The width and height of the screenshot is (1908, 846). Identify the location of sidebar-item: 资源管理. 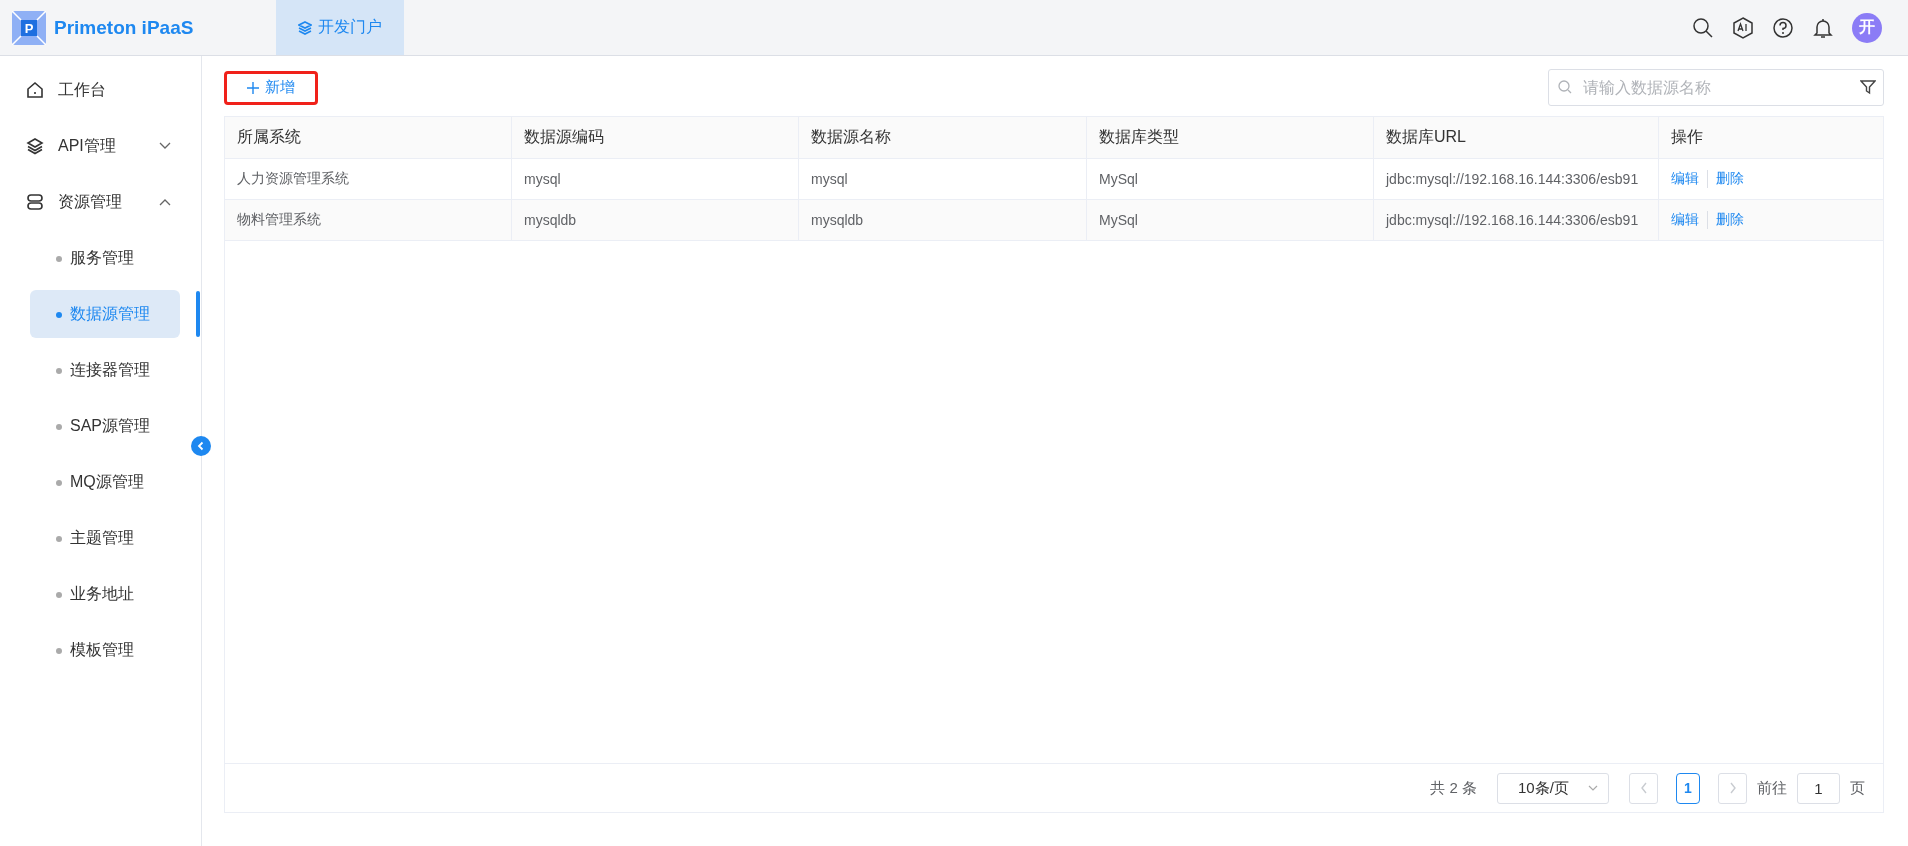
(100, 202).